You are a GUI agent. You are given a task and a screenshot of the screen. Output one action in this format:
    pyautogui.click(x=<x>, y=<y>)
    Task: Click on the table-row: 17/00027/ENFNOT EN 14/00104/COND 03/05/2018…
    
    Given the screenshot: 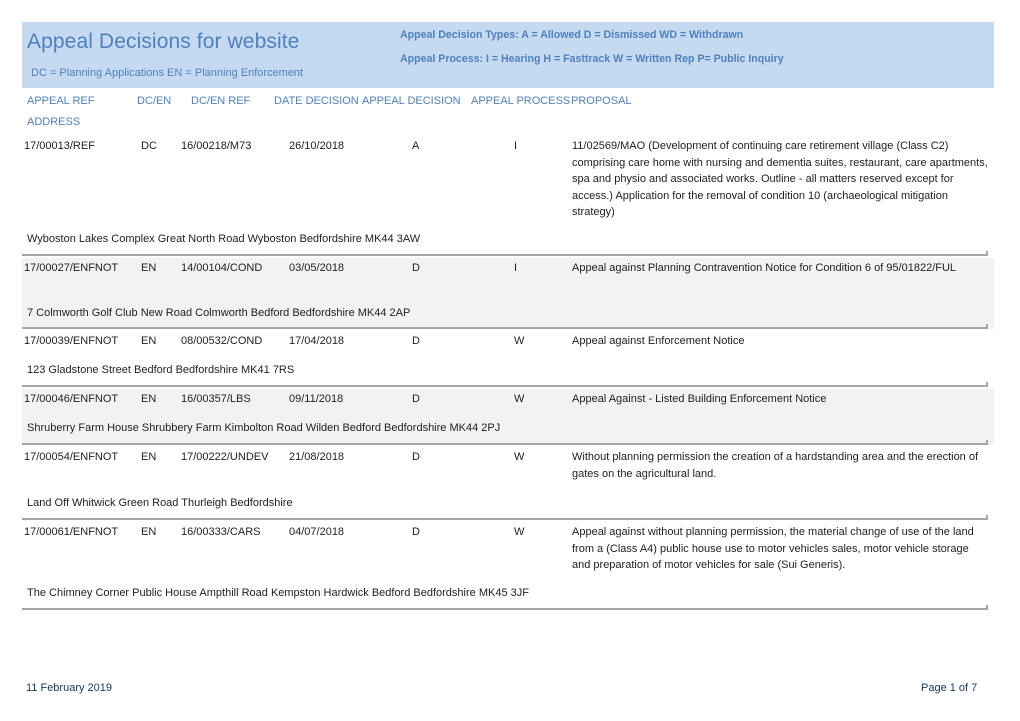 What is the action you would take?
    pyautogui.click(x=508, y=293)
    